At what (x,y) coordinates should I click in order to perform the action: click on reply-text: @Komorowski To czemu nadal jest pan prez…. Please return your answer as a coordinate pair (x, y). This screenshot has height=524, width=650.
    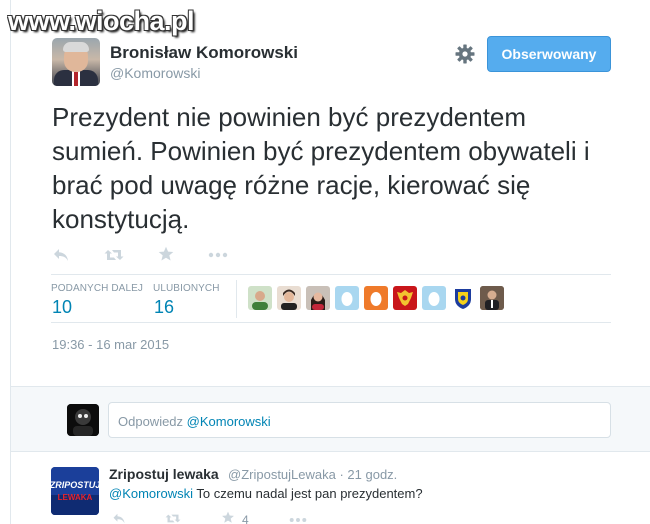
    Looking at the image, I should click on (266, 493).